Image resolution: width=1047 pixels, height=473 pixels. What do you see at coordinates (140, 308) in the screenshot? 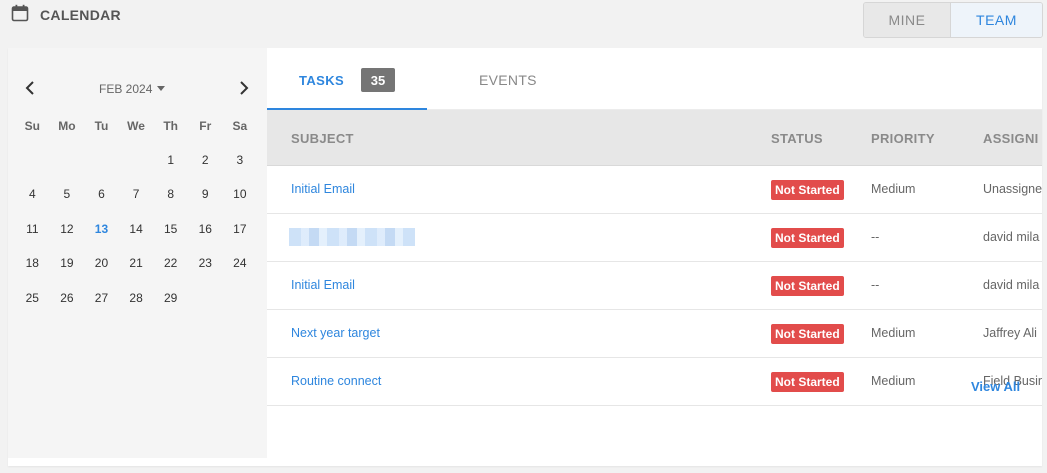
I see `calendar-week: 25 26 27 28 29` at bounding box center [140, 308].